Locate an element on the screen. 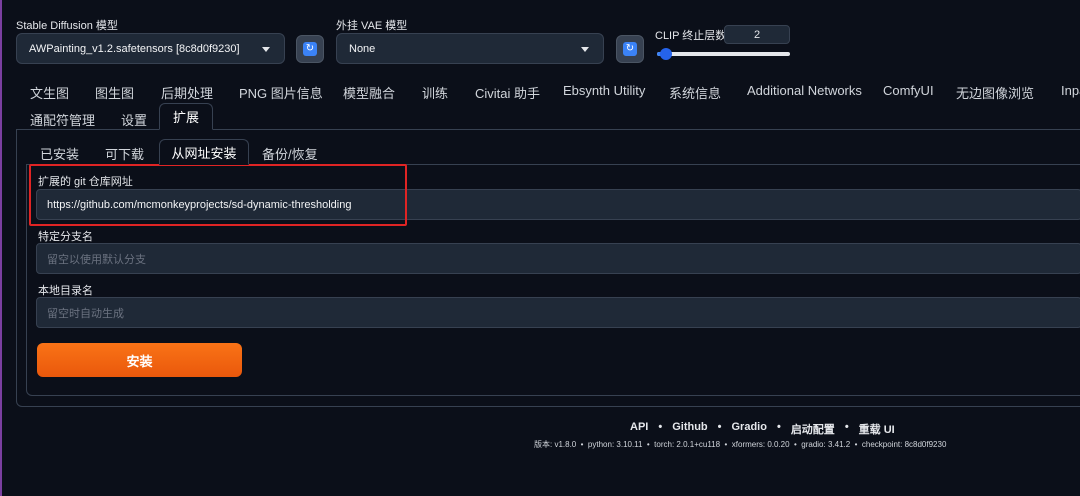 The height and width of the screenshot is (496, 1080). install-button: 安装 is located at coordinates (139, 360).